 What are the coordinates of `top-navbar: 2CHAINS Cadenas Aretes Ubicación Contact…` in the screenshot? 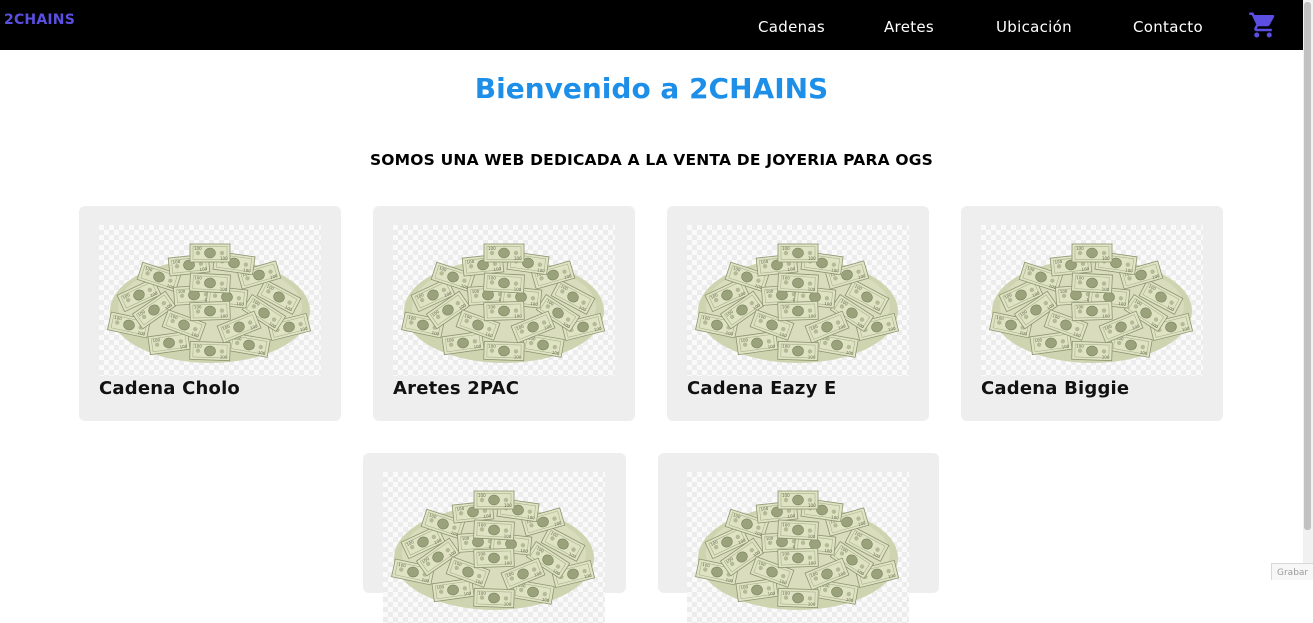 It's located at (651, 25).